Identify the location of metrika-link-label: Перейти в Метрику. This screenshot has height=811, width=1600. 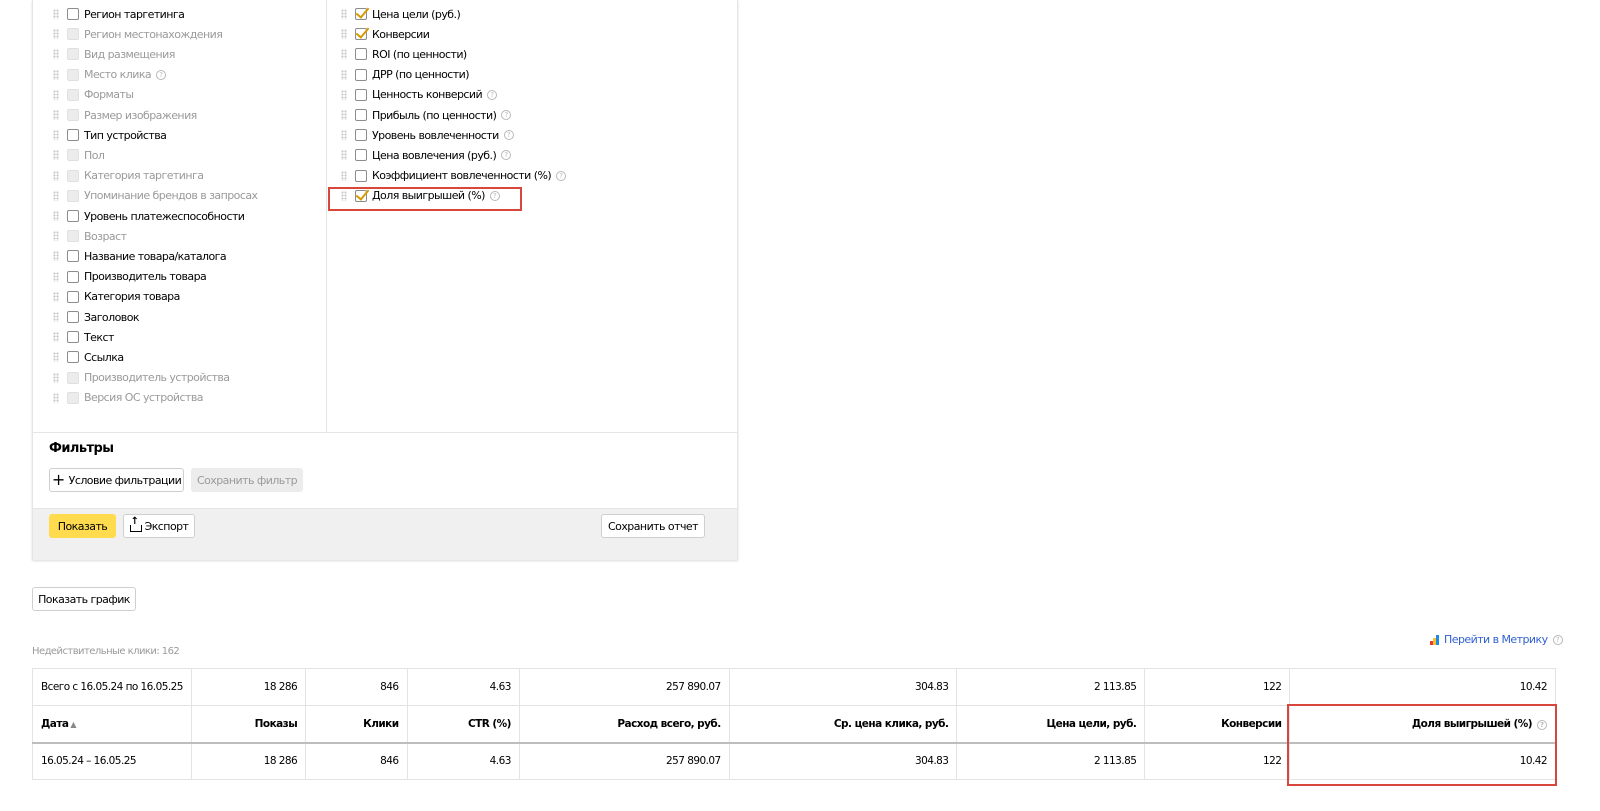
(1496, 639).